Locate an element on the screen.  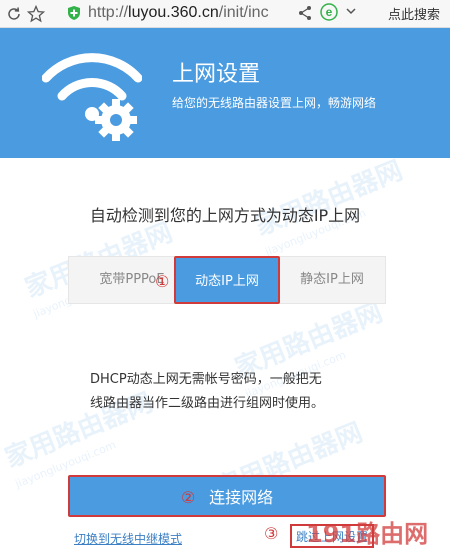
description-line: DHCP动态上网无需帐号密码，一般把无 is located at coordinates (206, 379).